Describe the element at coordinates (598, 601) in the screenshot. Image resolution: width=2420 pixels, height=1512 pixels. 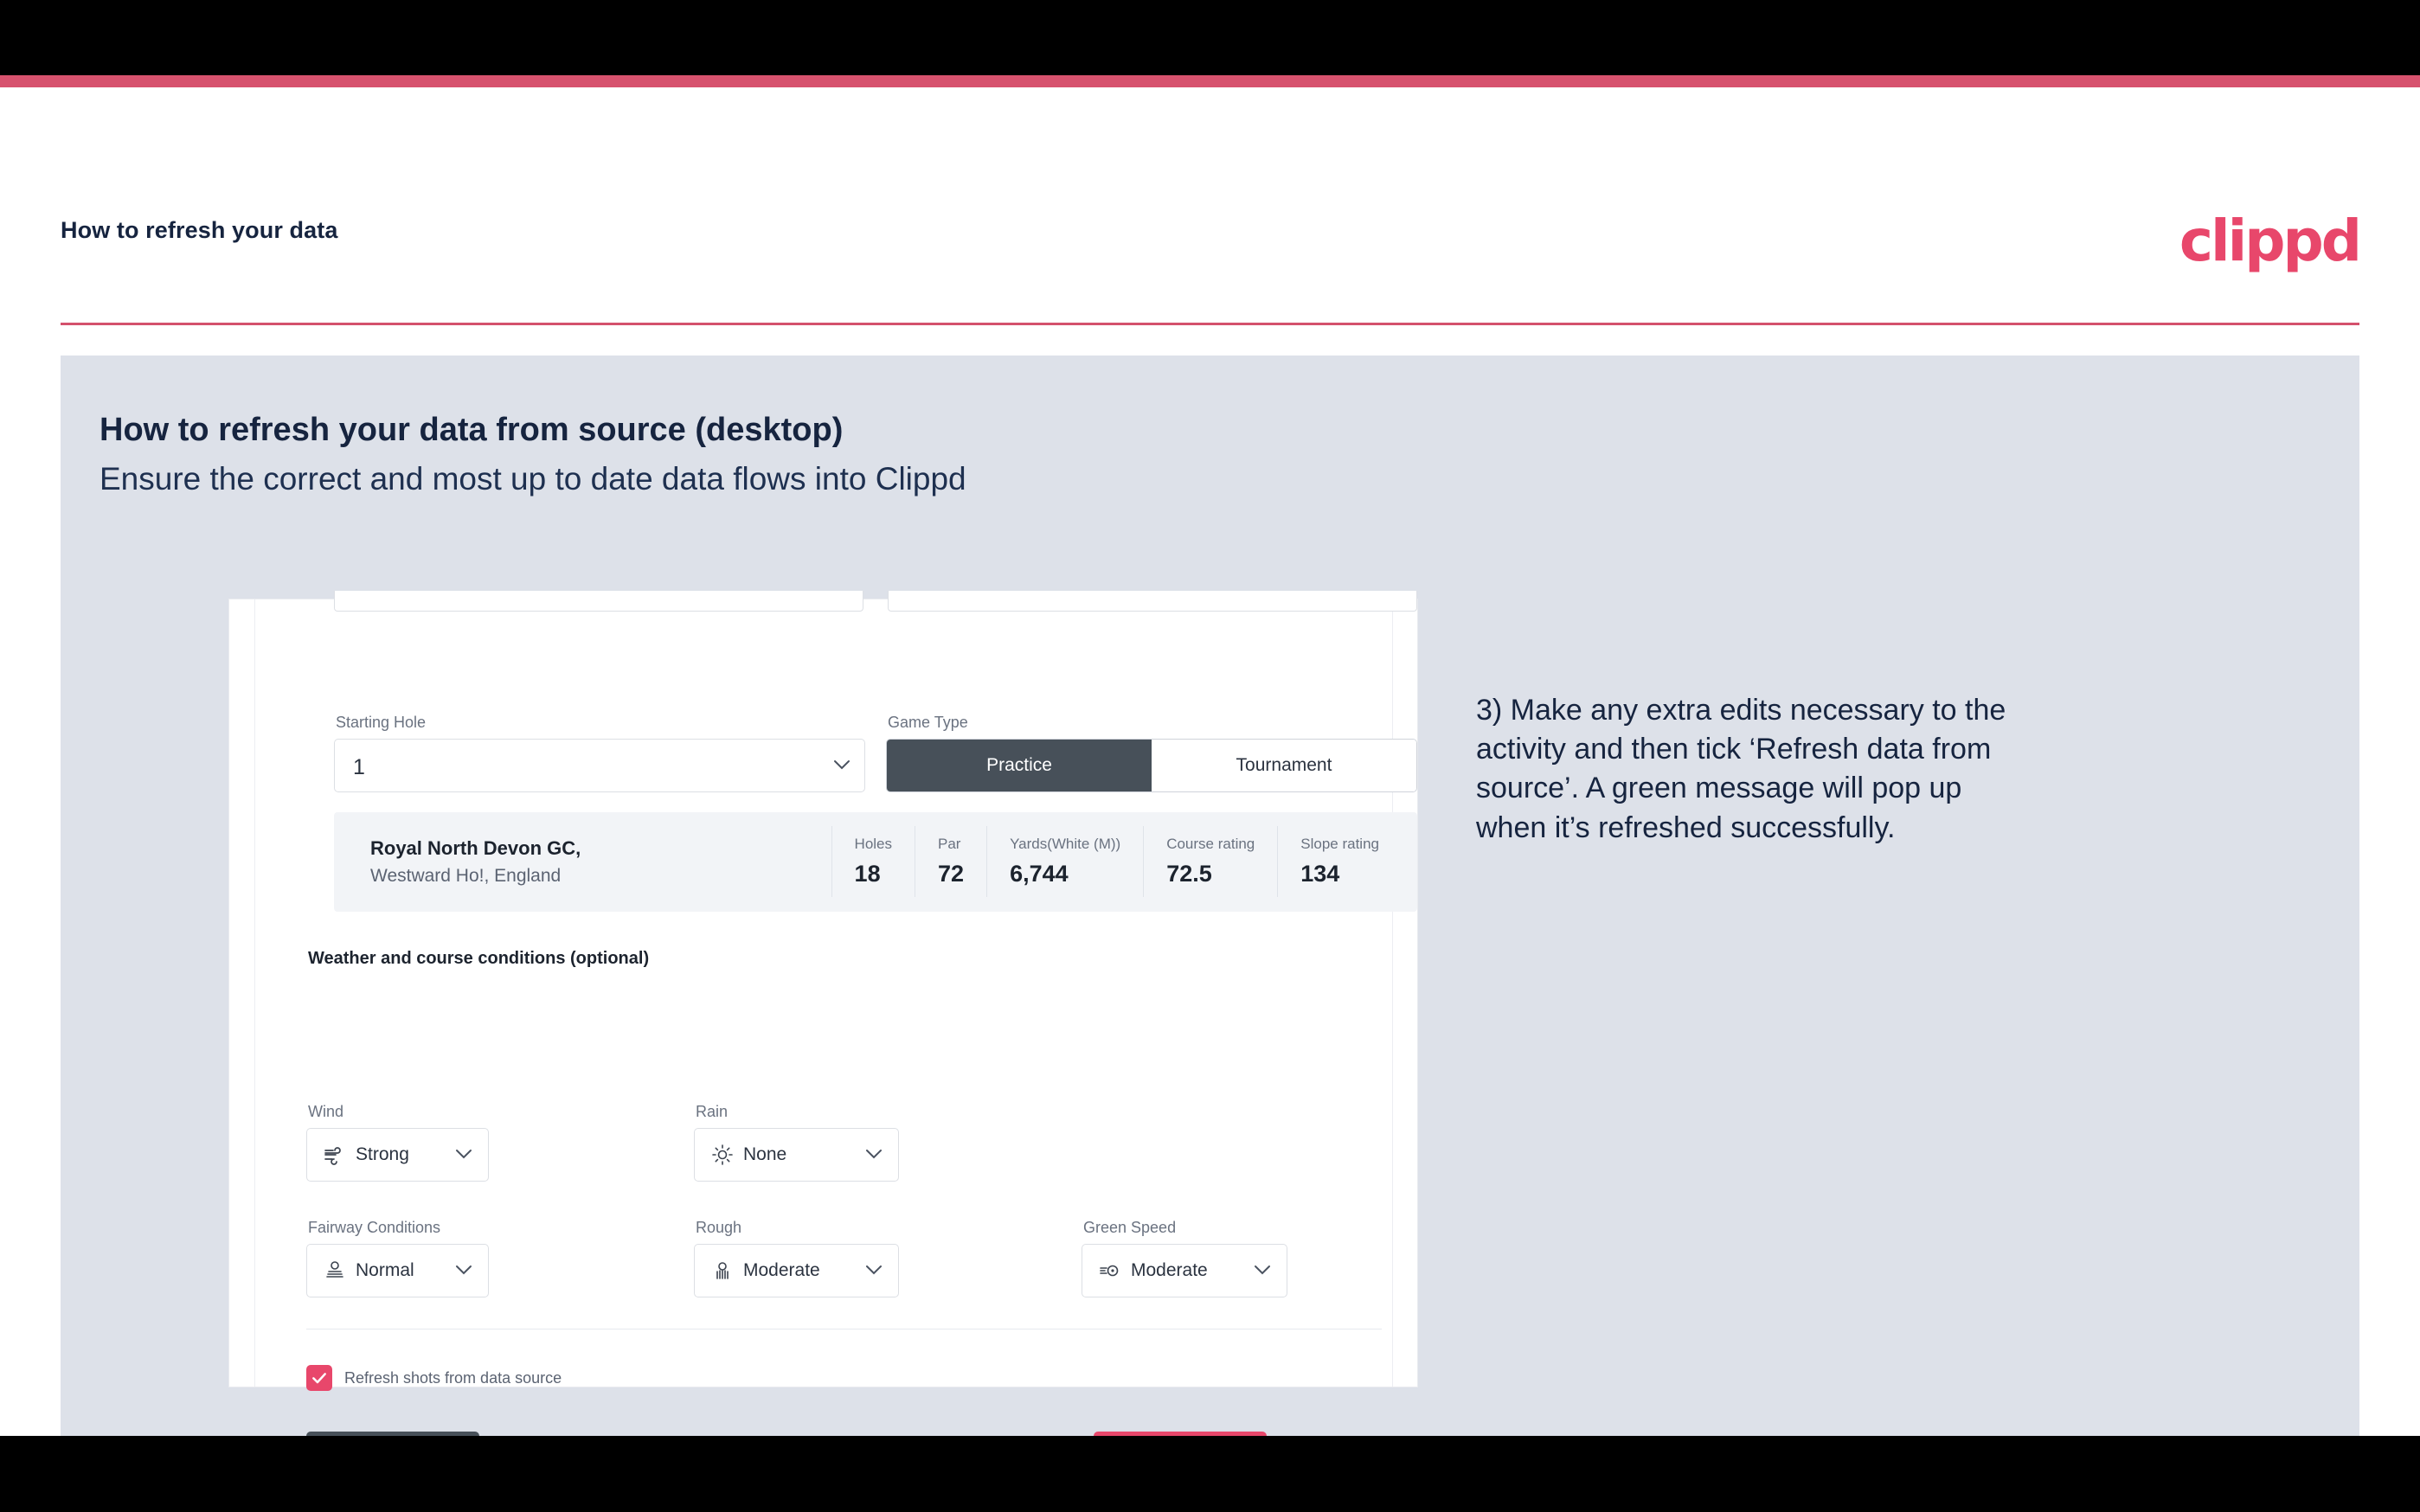
I see `clipped-input-left` at that location.